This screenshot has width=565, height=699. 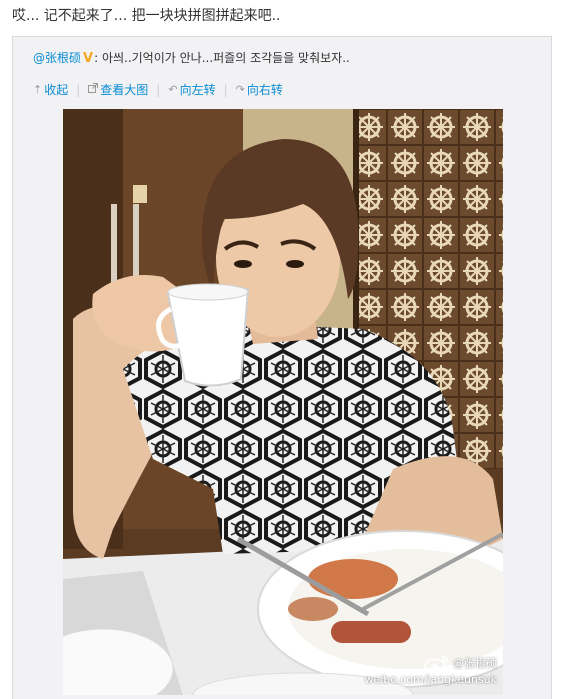 I want to click on collapse-label: 收起, so click(x=56, y=90).